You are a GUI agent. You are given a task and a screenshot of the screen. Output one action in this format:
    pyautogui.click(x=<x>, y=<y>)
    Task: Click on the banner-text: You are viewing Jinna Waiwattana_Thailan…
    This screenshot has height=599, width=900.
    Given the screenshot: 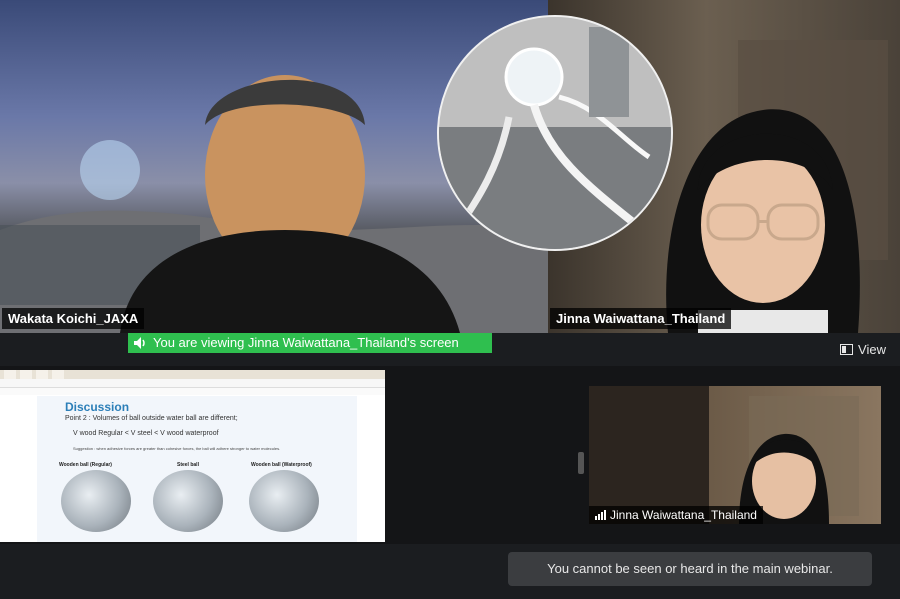 What is the action you would take?
    pyautogui.click(x=306, y=342)
    